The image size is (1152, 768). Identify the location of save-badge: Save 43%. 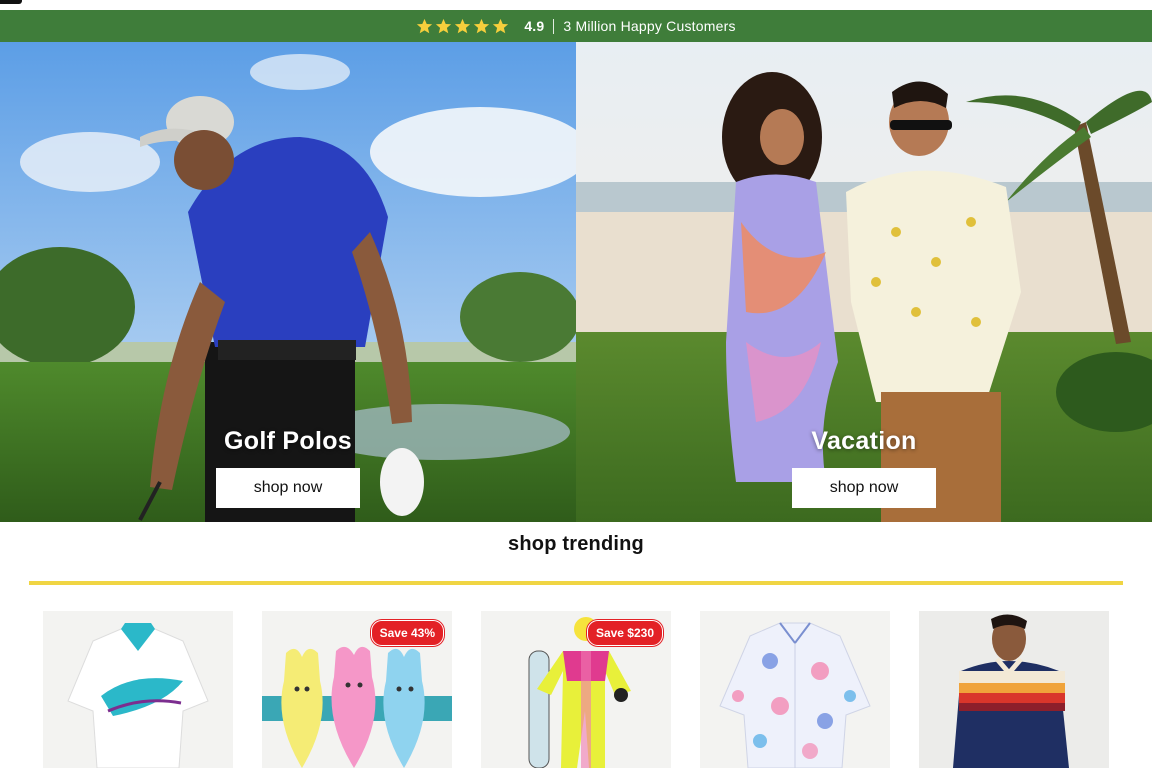
(407, 633).